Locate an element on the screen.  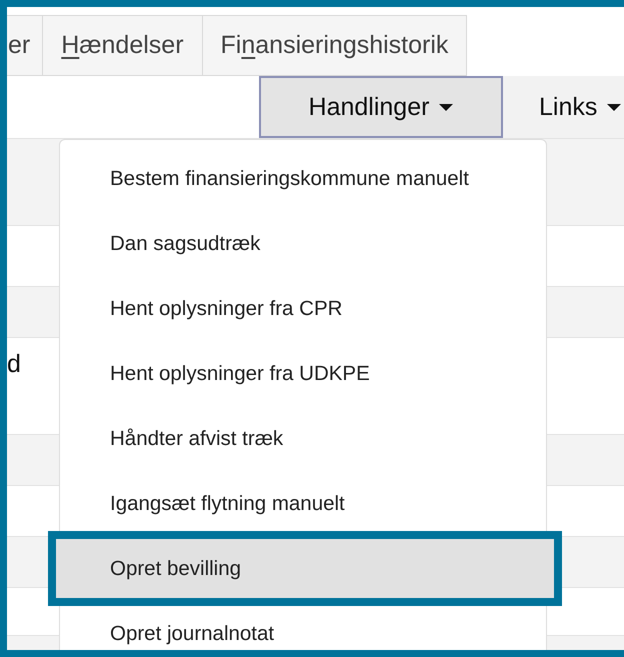
menu-item: Opret journalnotat is located at coordinates (303, 625).